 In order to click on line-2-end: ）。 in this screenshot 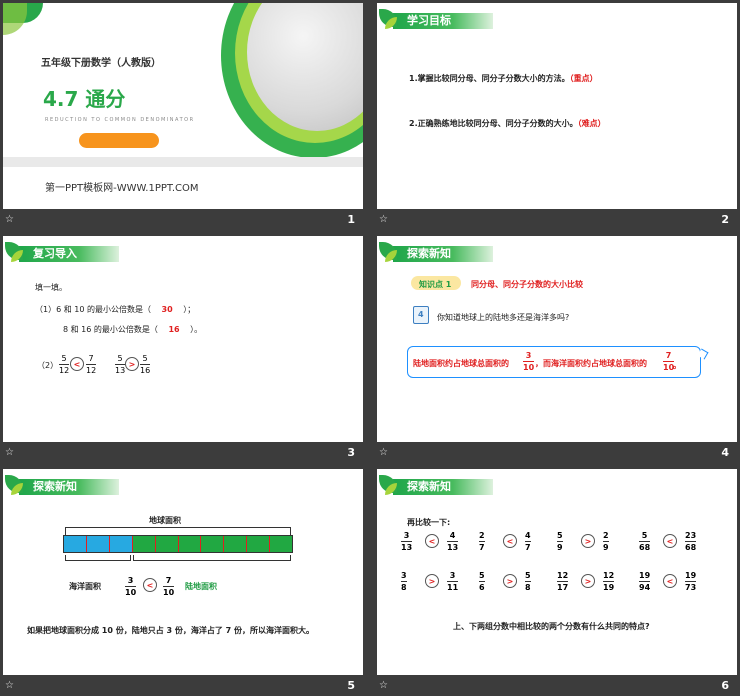, I will do `click(196, 329)`.